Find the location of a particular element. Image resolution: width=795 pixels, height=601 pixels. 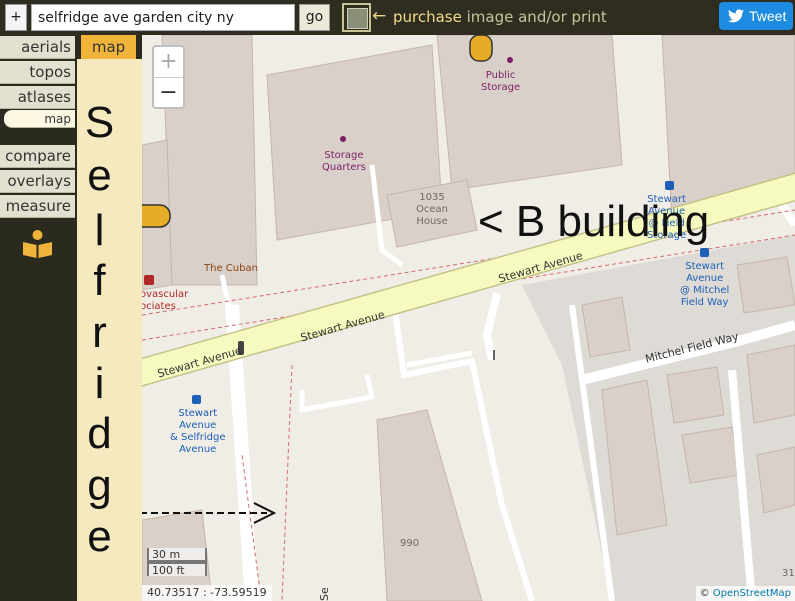

attribution-prefix: © is located at coordinates (706, 593).